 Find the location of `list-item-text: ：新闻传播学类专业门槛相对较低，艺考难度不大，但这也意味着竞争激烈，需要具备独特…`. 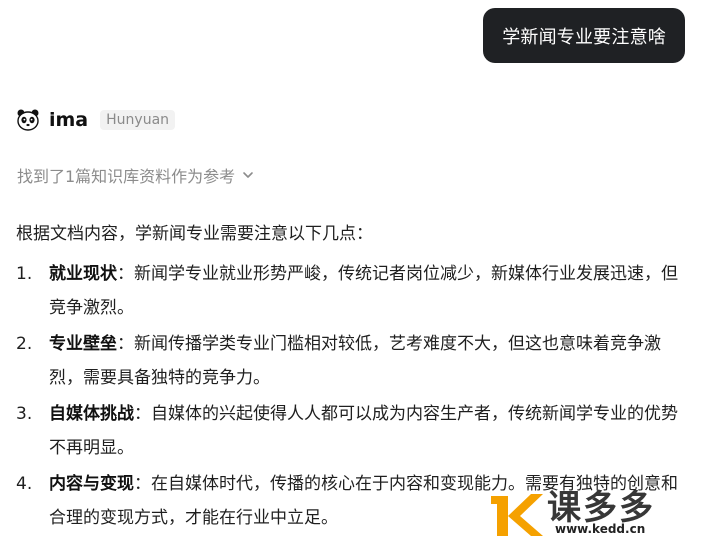

list-item-text: ：新闻传播学类专业门槛相对较低，艺考难度不大，但这也意味着竞争激烈，需要具备独特… is located at coordinates (355, 361).